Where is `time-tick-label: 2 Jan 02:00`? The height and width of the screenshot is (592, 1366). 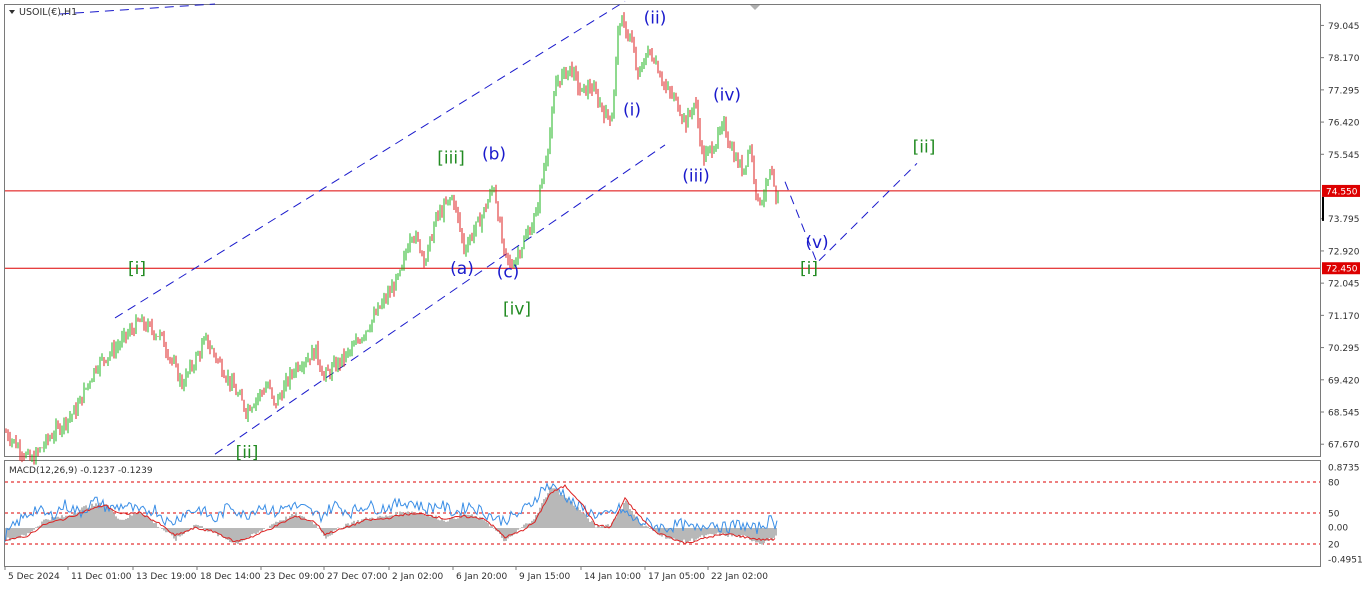
time-tick-label: 2 Jan 02:00 is located at coordinates (418, 577).